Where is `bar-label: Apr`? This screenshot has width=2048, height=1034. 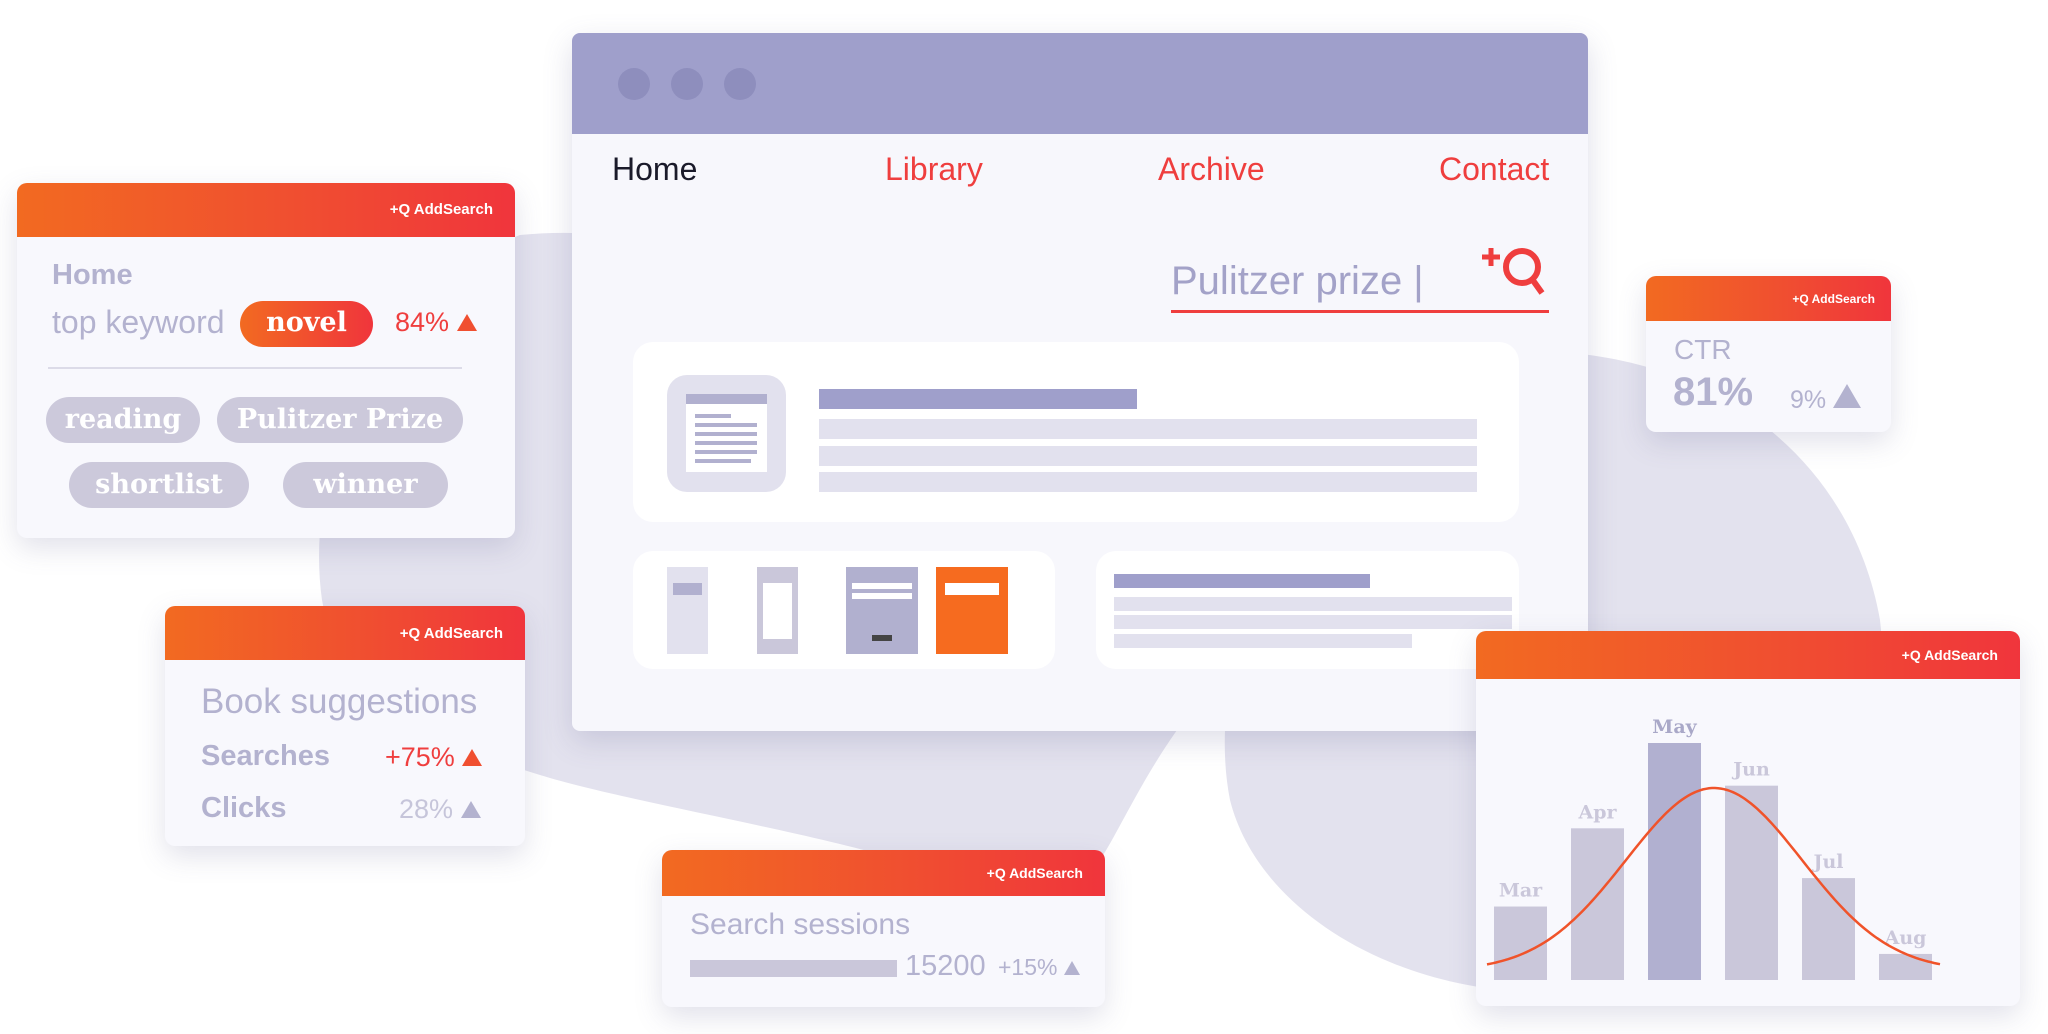 bar-label: Apr is located at coordinates (1597, 812).